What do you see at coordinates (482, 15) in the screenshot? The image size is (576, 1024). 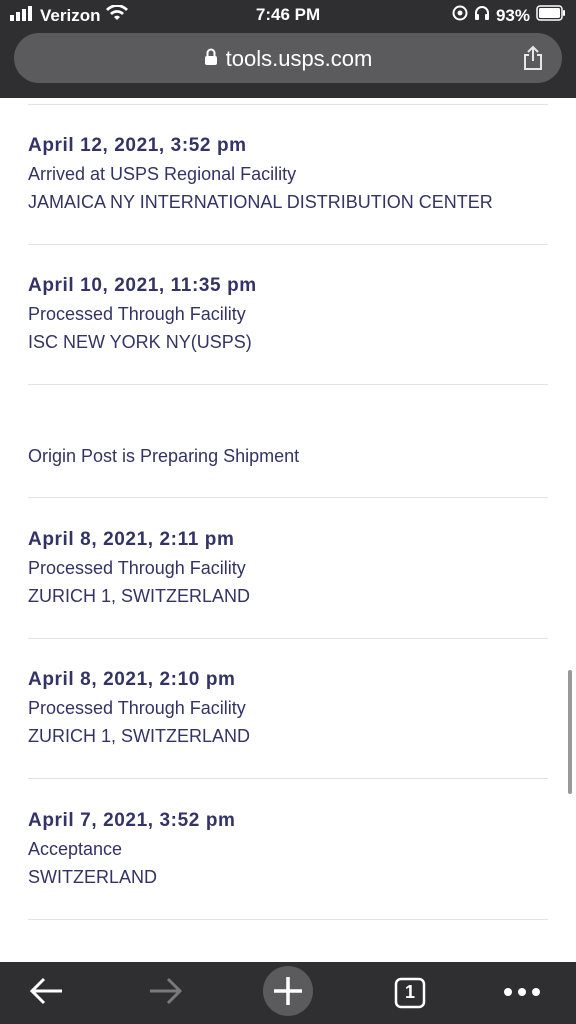 I see `headphones-icon` at bounding box center [482, 15].